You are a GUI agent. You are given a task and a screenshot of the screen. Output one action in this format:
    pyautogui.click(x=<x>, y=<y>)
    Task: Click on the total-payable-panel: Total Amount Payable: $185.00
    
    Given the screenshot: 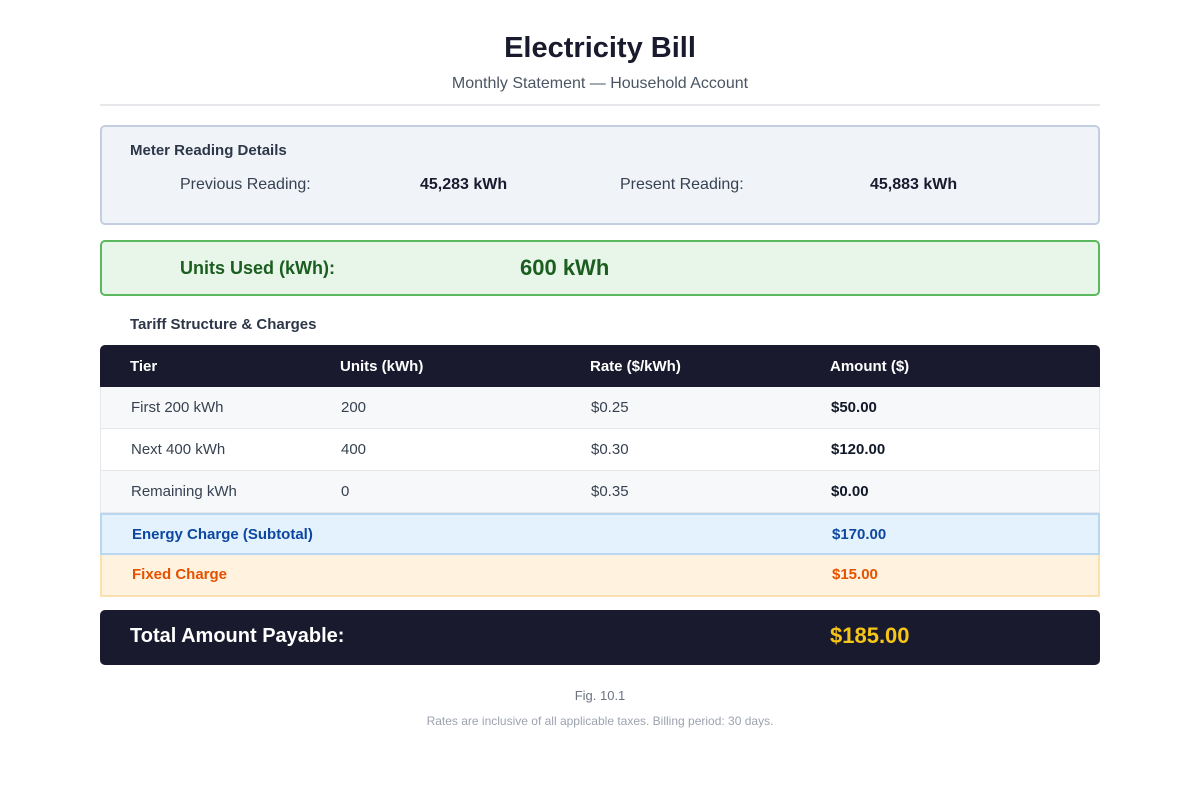 What is the action you would take?
    pyautogui.click(x=600, y=637)
    